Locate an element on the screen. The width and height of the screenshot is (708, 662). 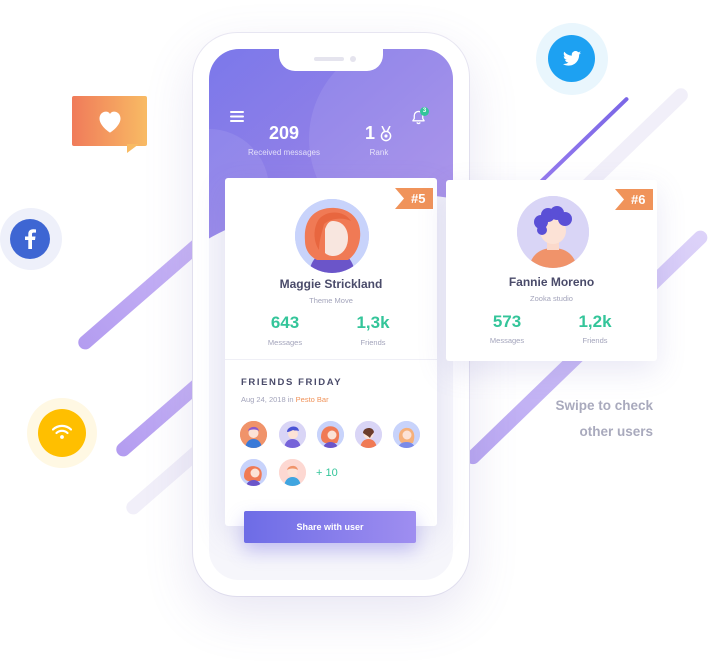
rank-label: Rank is located at coordinates (379, 152).